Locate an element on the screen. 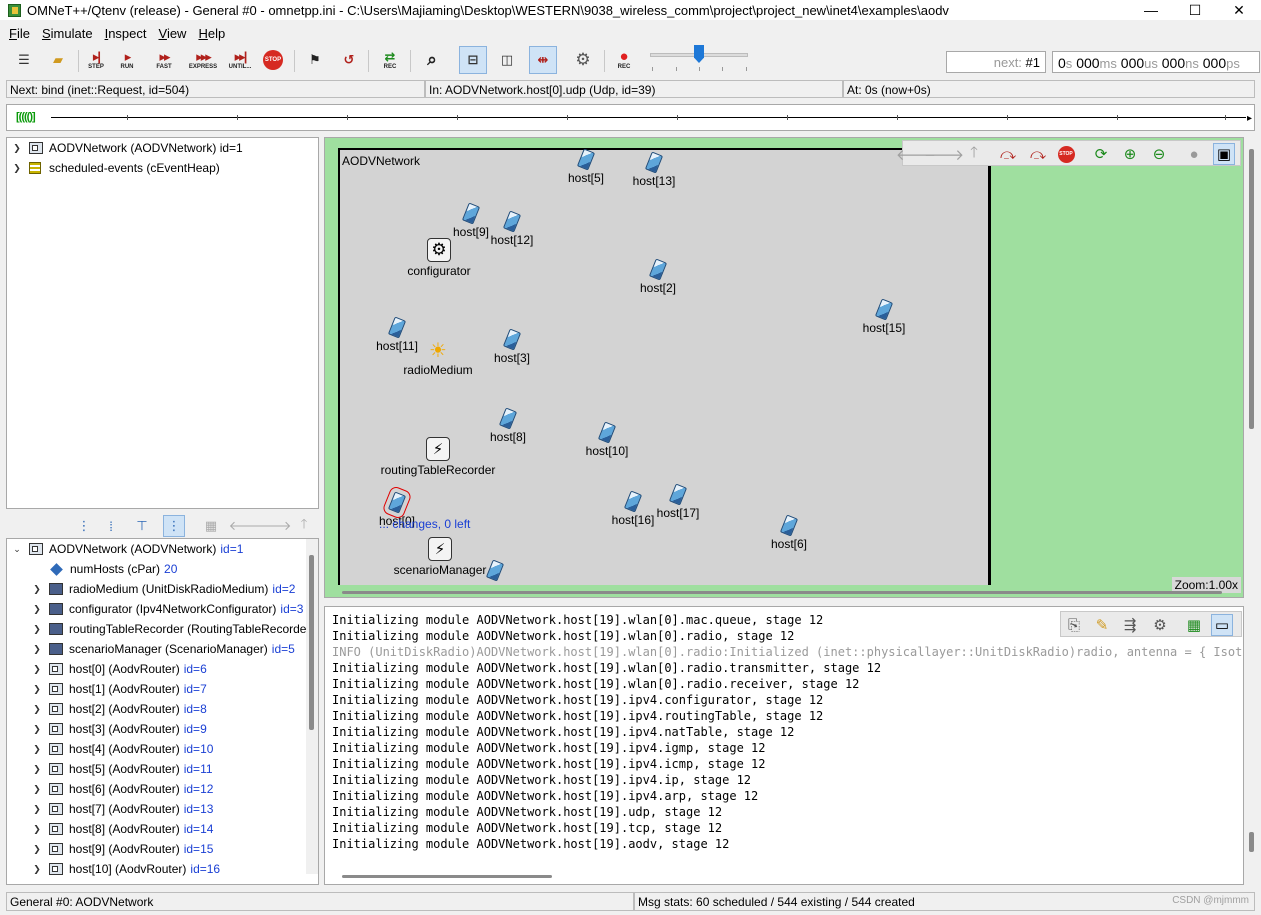  inspector-row: numHosts (cPar) 20 is located at coordinates (104, 569).